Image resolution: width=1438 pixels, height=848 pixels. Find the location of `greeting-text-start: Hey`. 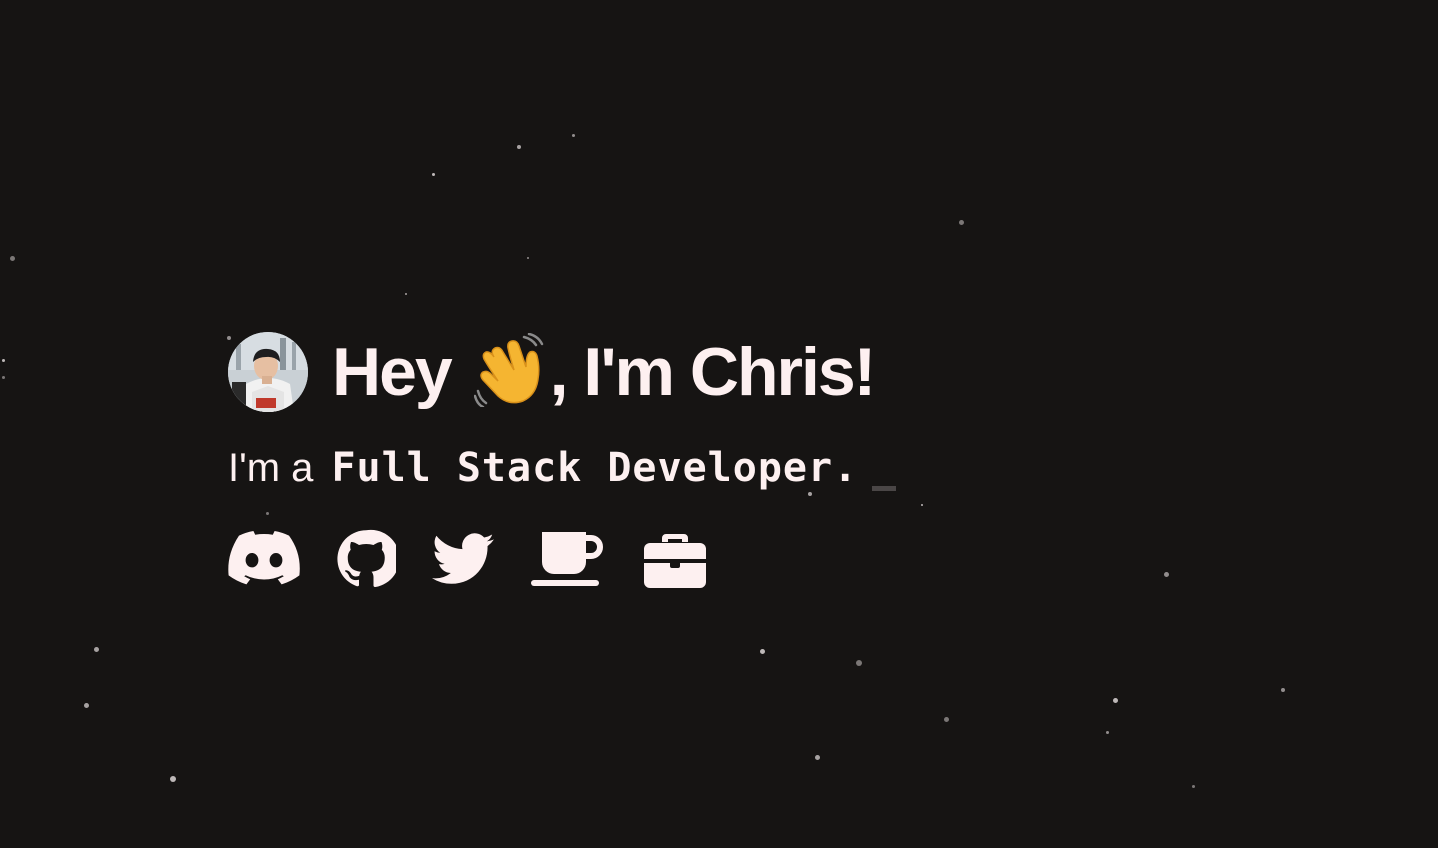

greeting-text-start: Hey is located at coordinates (400, 372).